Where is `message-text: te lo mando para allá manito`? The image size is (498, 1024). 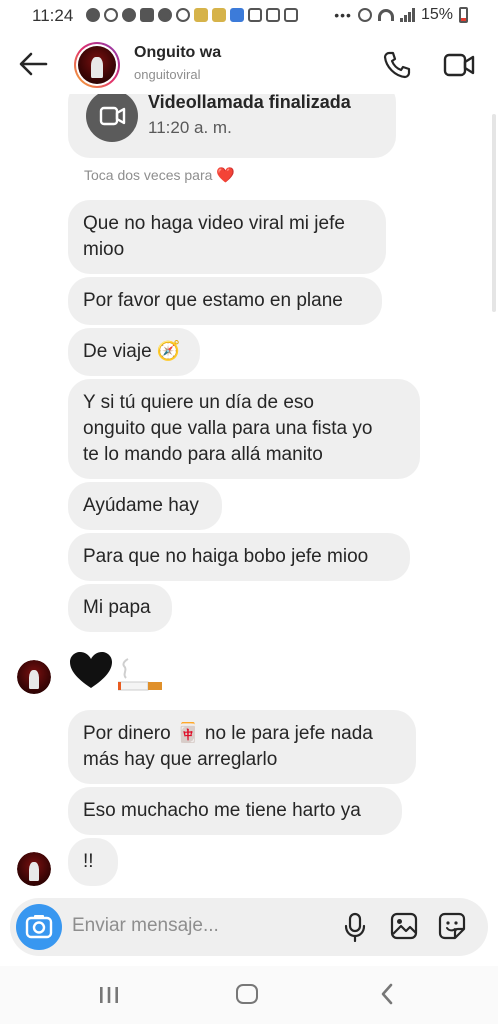 message-text: te lo mando para allá manito is located at coordinates (203, 454).